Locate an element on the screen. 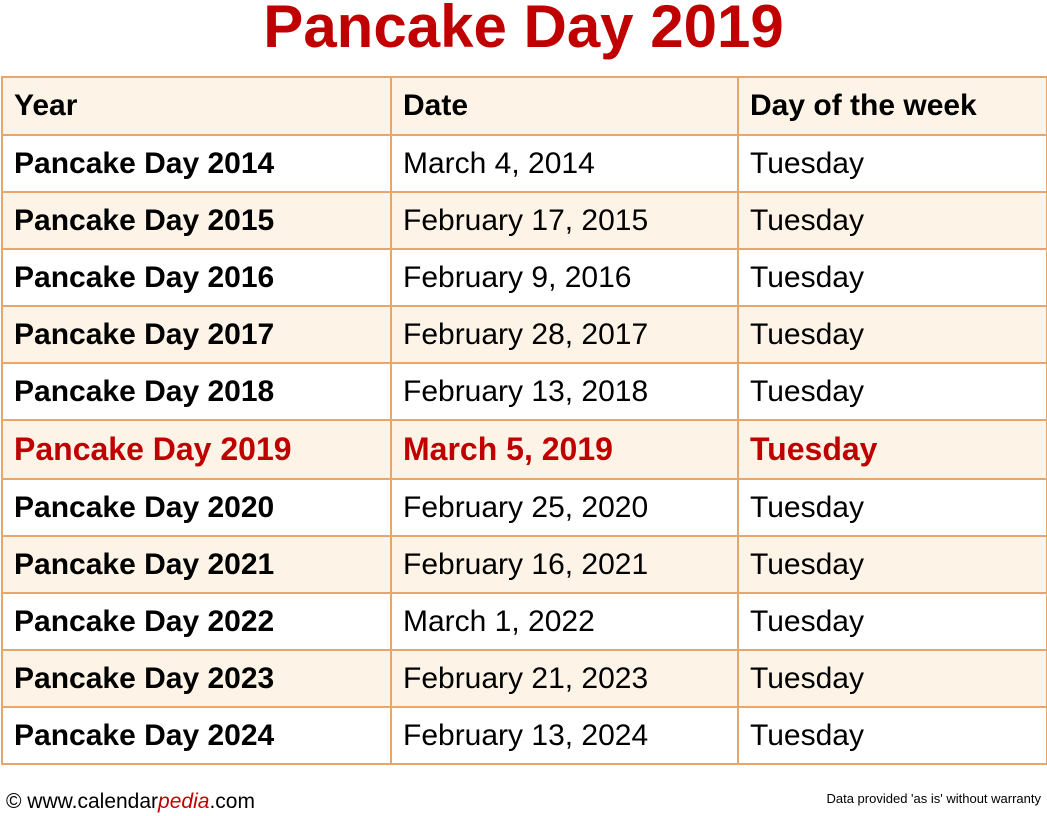  header-year: Year is located at coordinates (196, 106).